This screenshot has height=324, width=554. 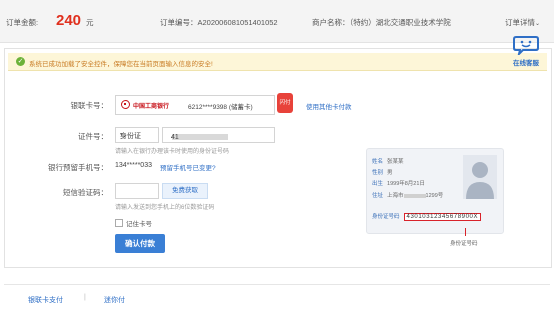 I want to click on address-prefix: 上海市, so click(x=395, y=196).